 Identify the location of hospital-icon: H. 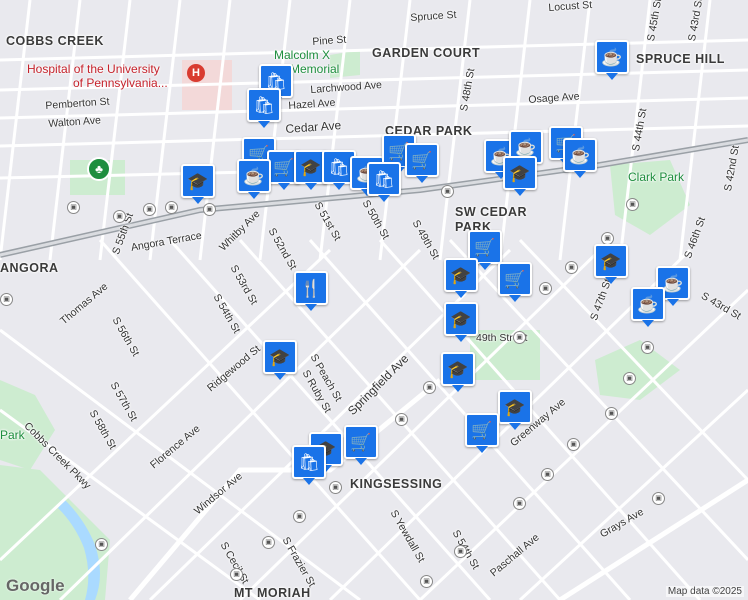
(196, 73).